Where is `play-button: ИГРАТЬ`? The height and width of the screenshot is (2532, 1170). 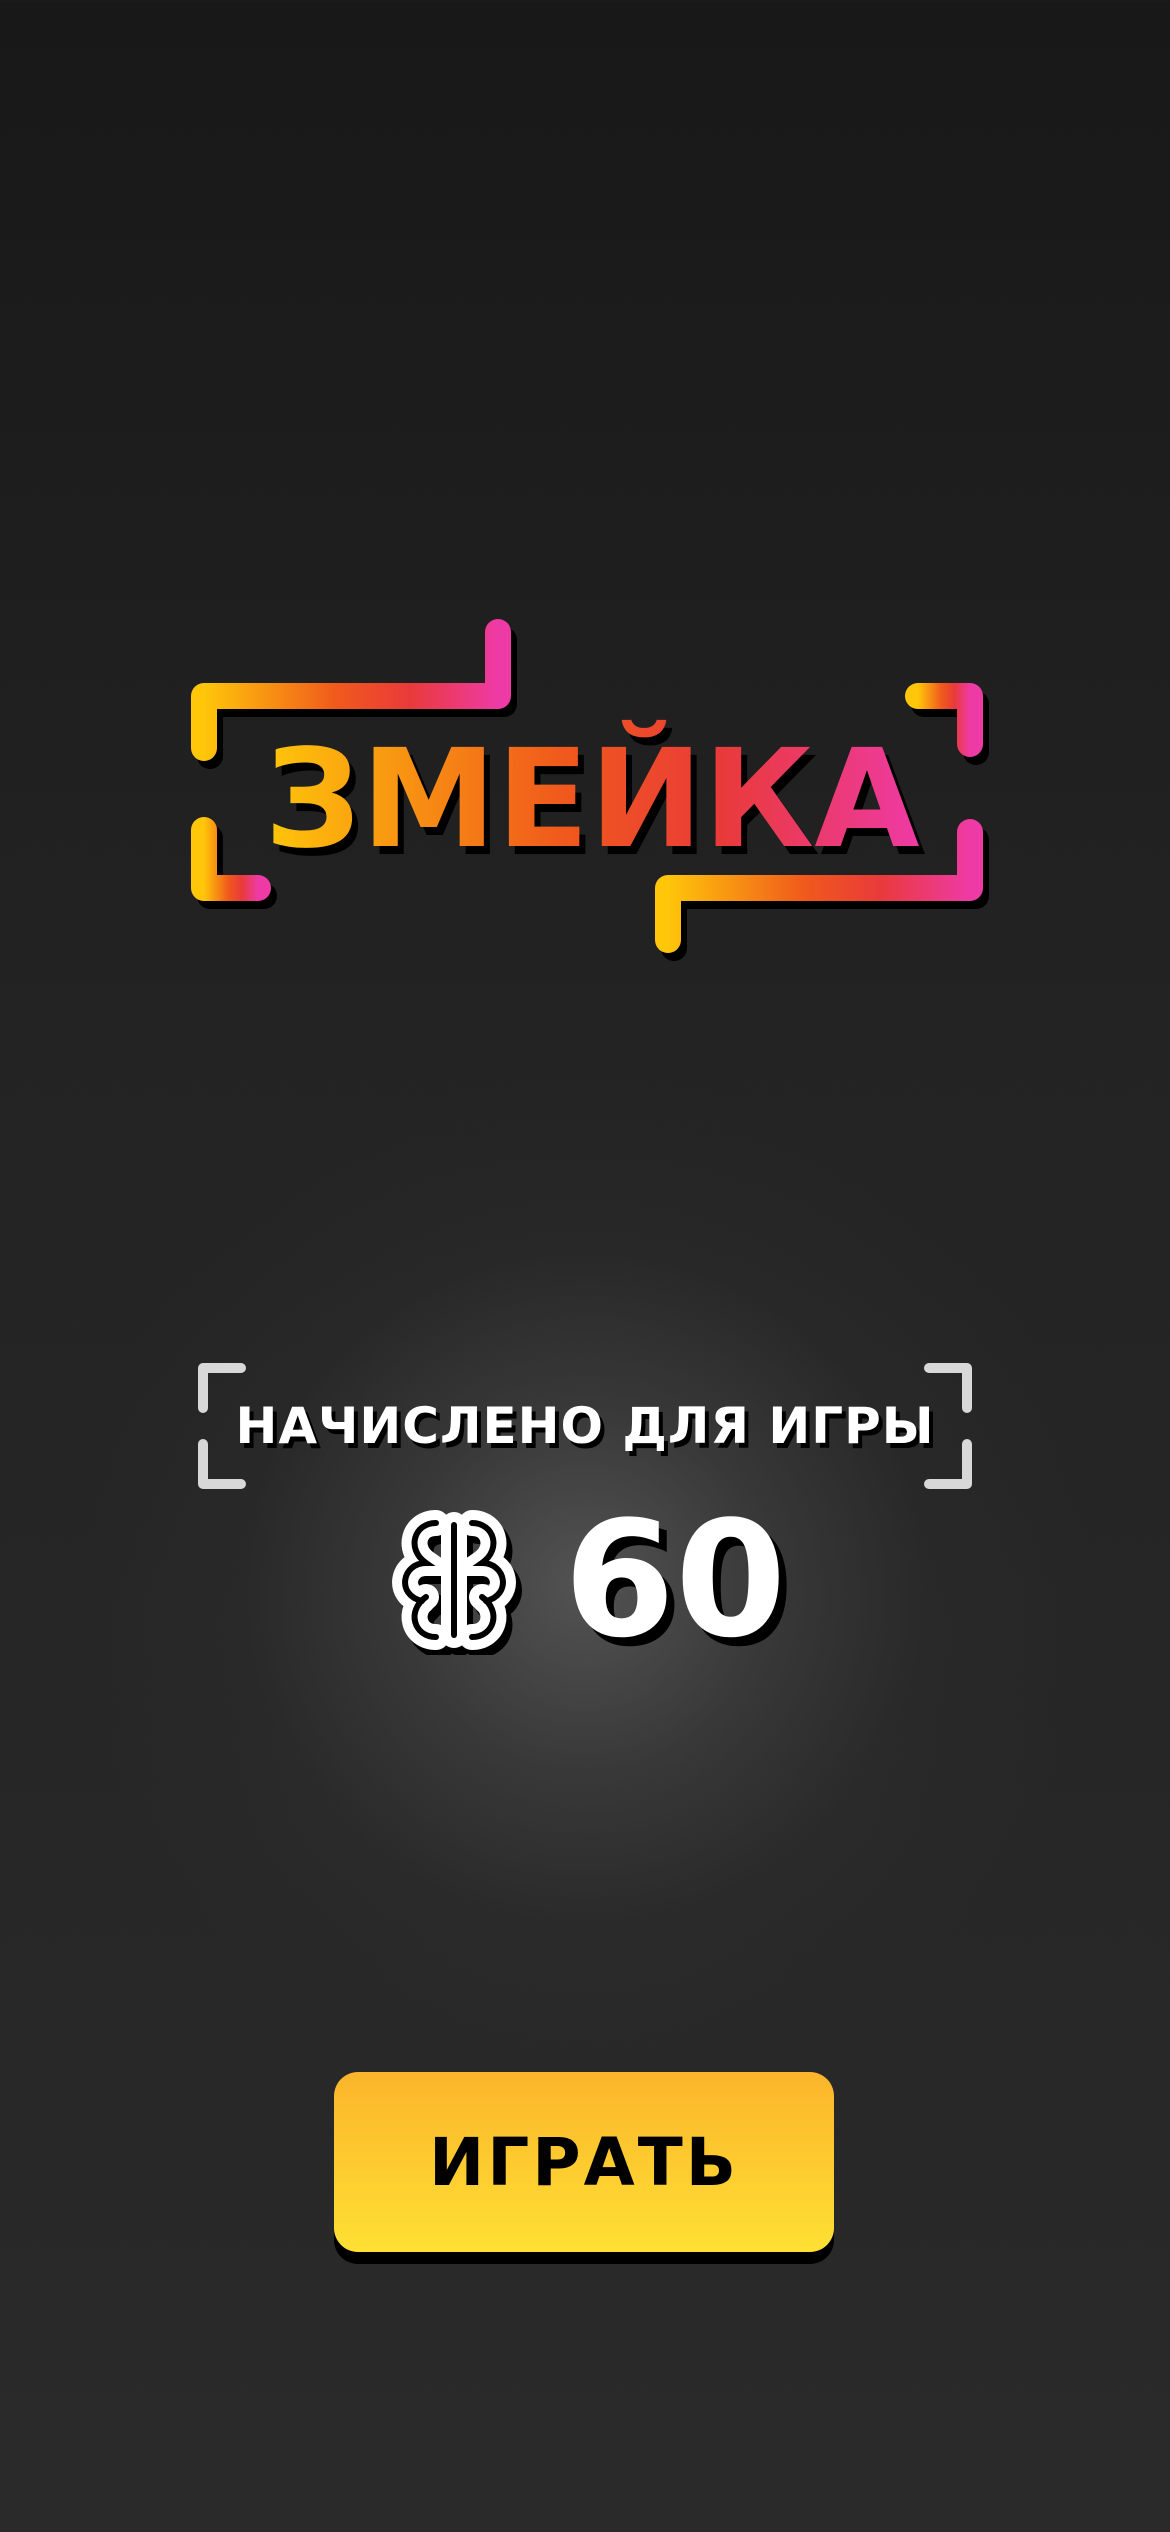 play-button: ИГРАТЬ is located at coordinates (584, 2162).